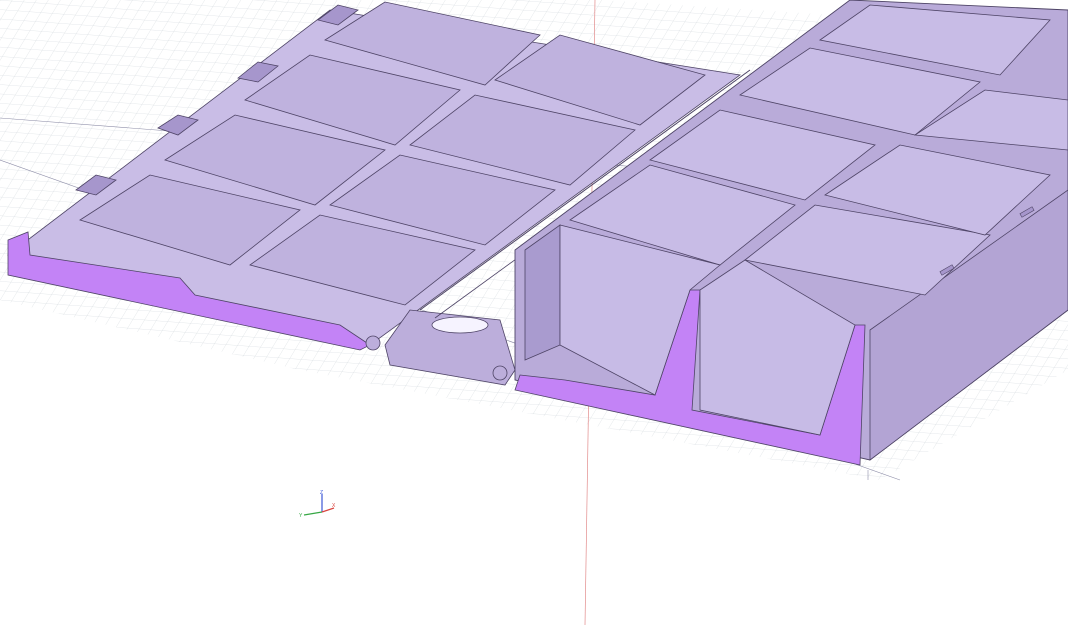 This screenshot has height=625, width=1068. Describe the element at coordinates (313, 513) in the screenshot. I see `y-axis-icon` at that location.